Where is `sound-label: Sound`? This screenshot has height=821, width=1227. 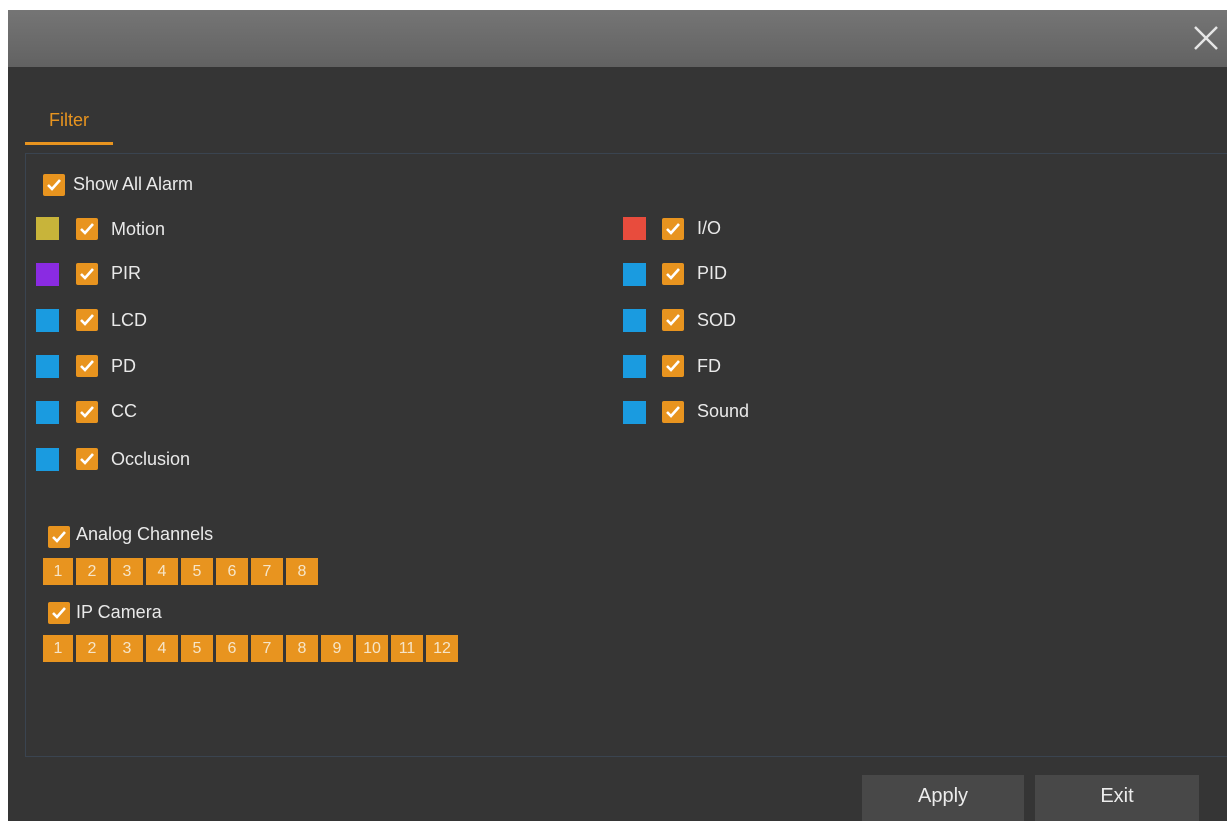
sound-label: Sound is located at coordinates (723, 411).